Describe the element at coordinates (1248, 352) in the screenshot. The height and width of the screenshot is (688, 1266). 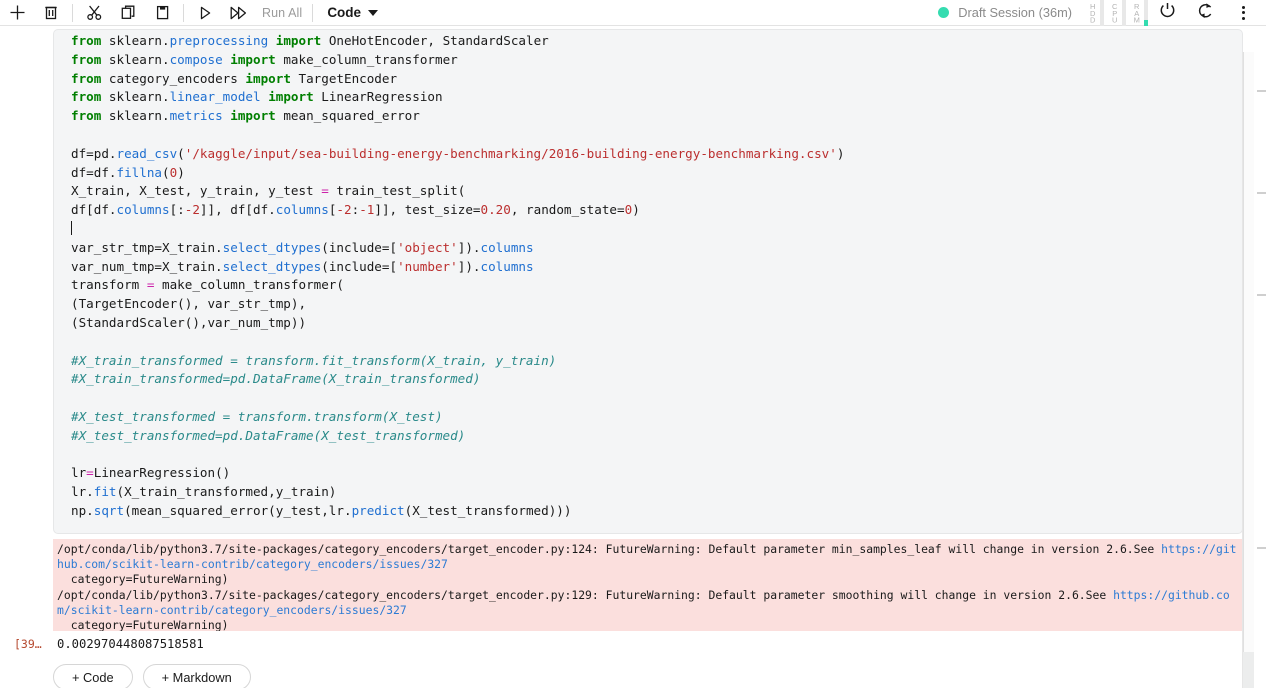
I see `scrollbar-thumb` at that location.